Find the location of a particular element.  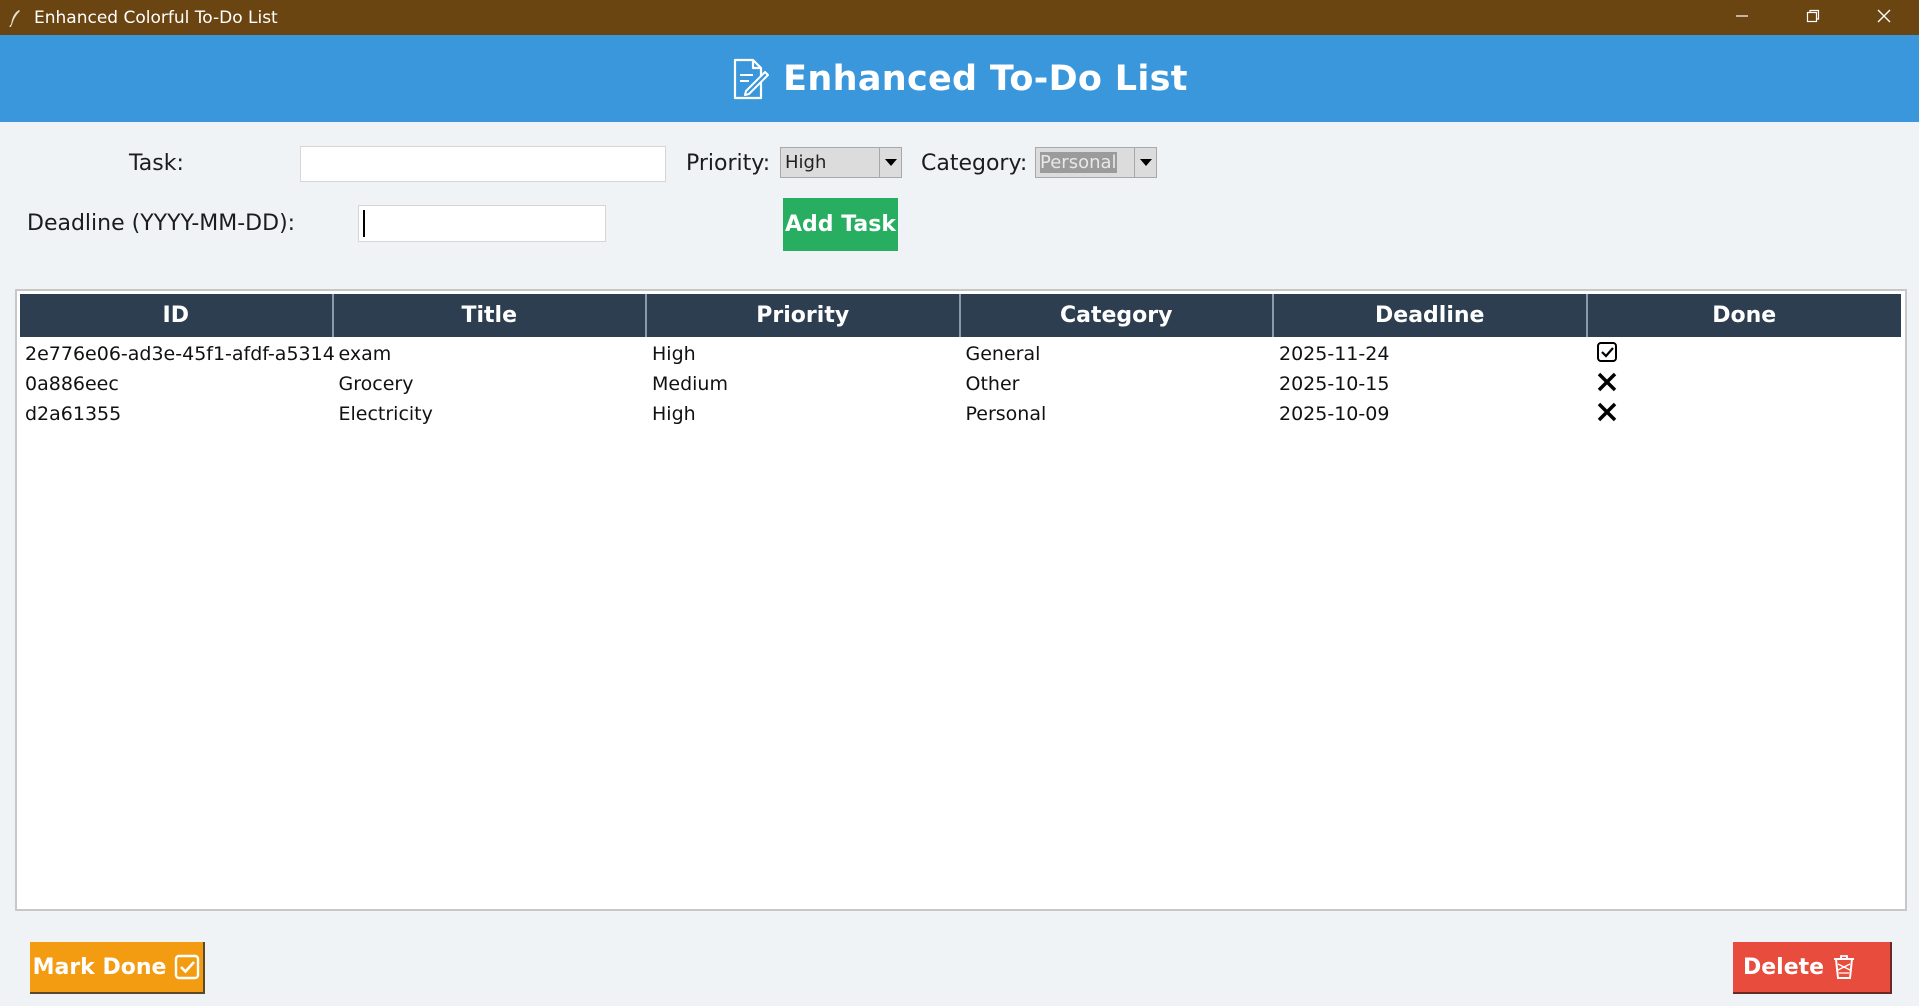

deadline-input is located at coordinates (482, 223).